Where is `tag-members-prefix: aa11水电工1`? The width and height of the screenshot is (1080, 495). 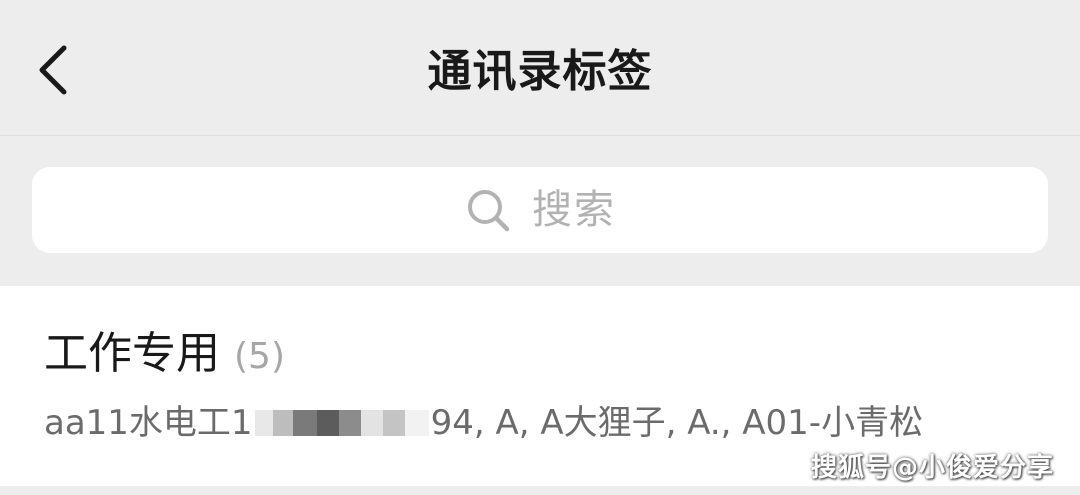 tag-members-prefix: aa11水电工1 is located at coordinates (148, 423).